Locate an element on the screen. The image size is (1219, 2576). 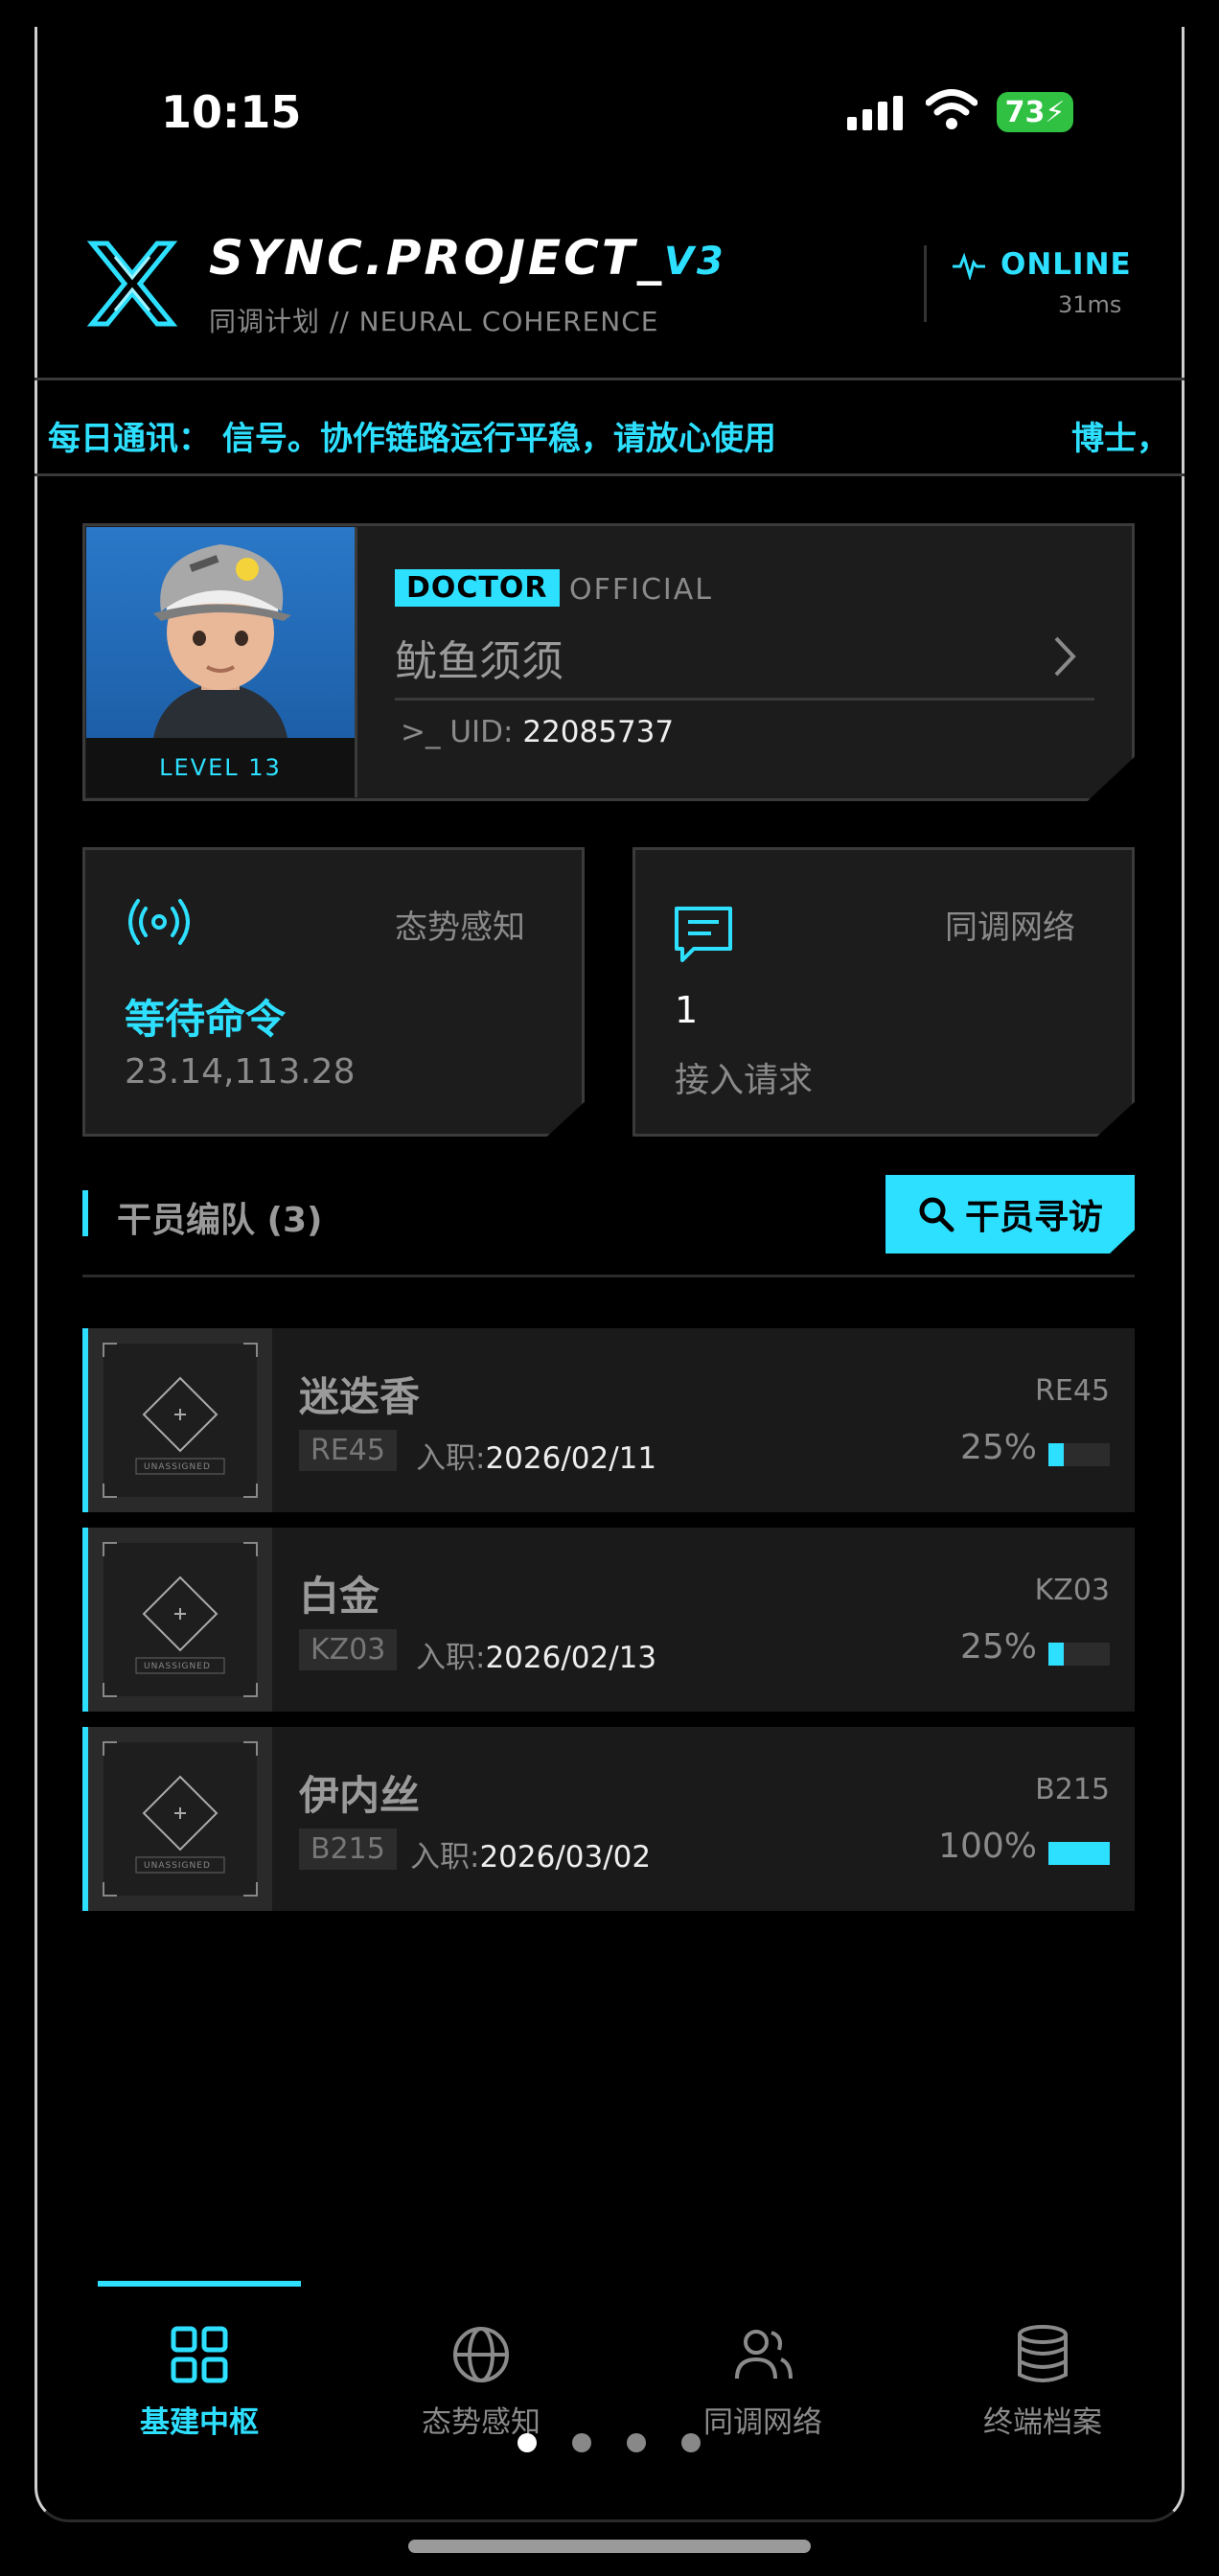
join-date-value: 2026/02/11 is located at coordinates (571, 1458).